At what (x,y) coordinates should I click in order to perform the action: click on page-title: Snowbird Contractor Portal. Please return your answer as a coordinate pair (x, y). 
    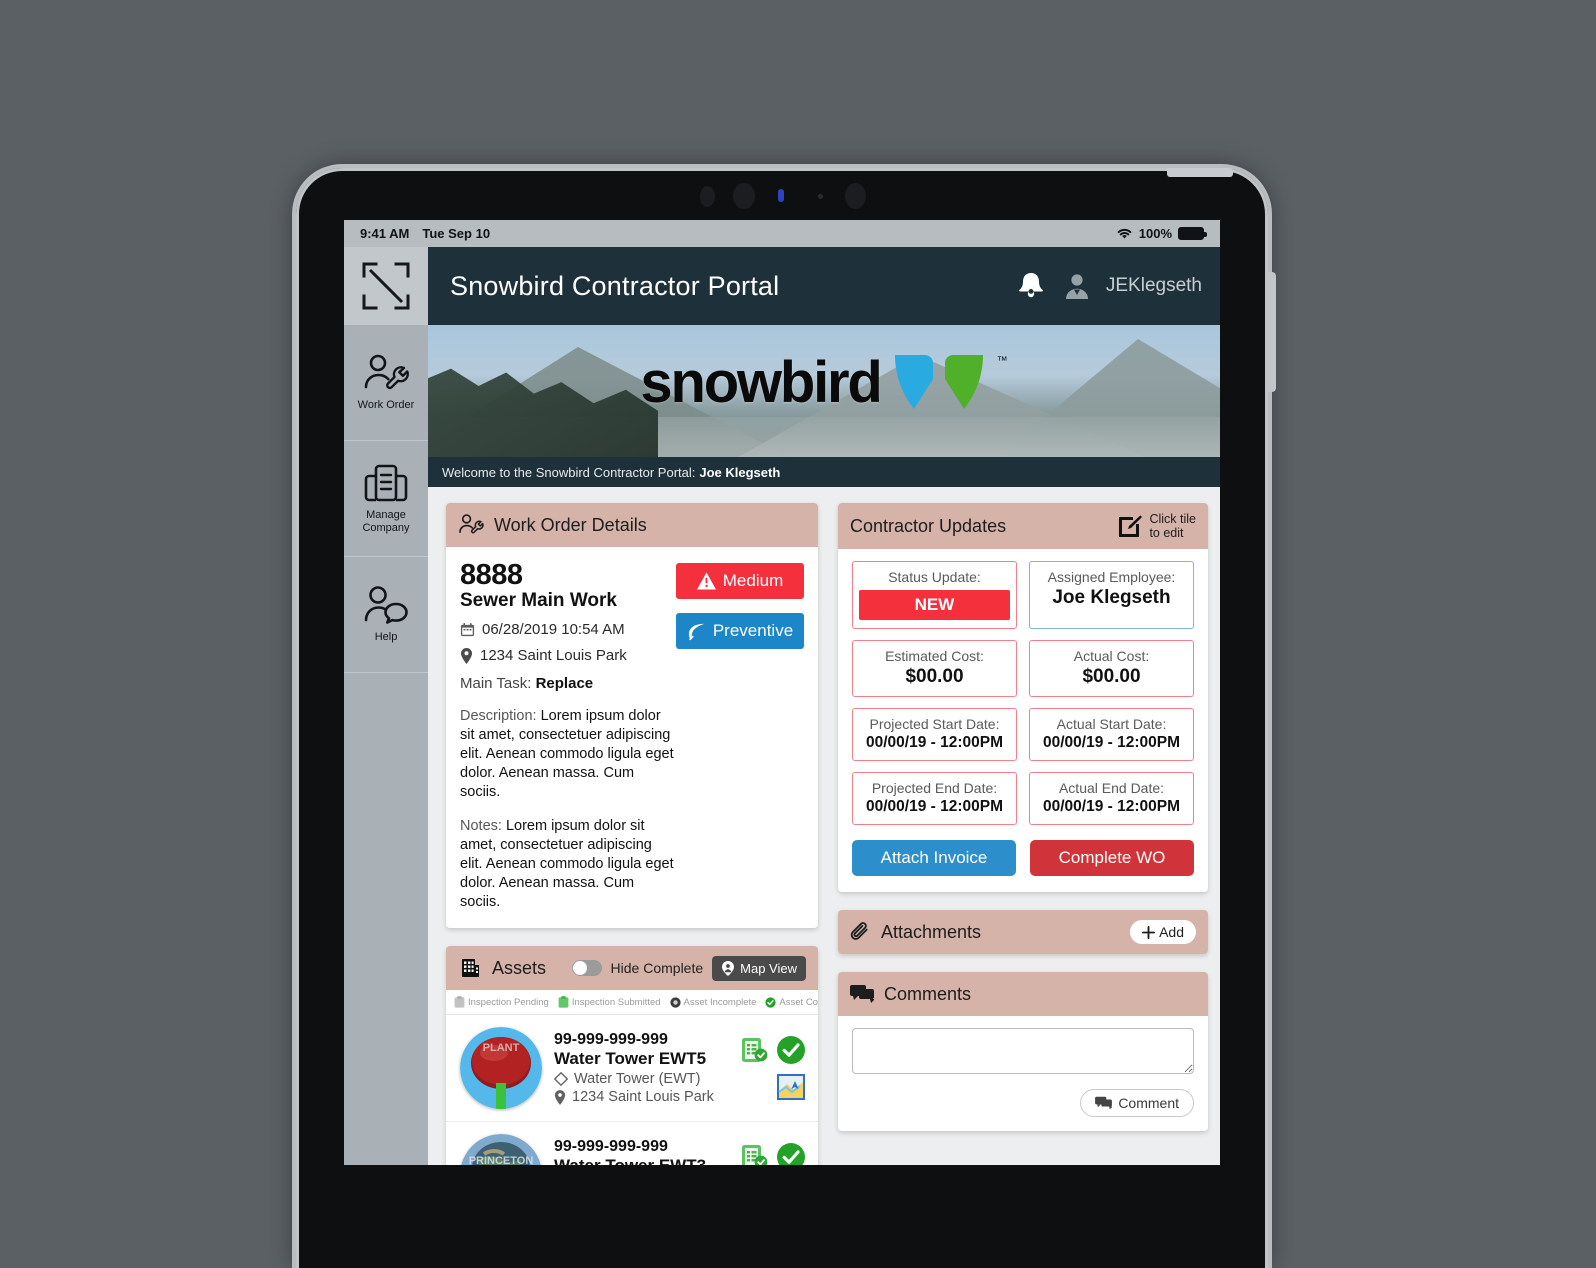
    Looking at the image, I should click on (615, 285).